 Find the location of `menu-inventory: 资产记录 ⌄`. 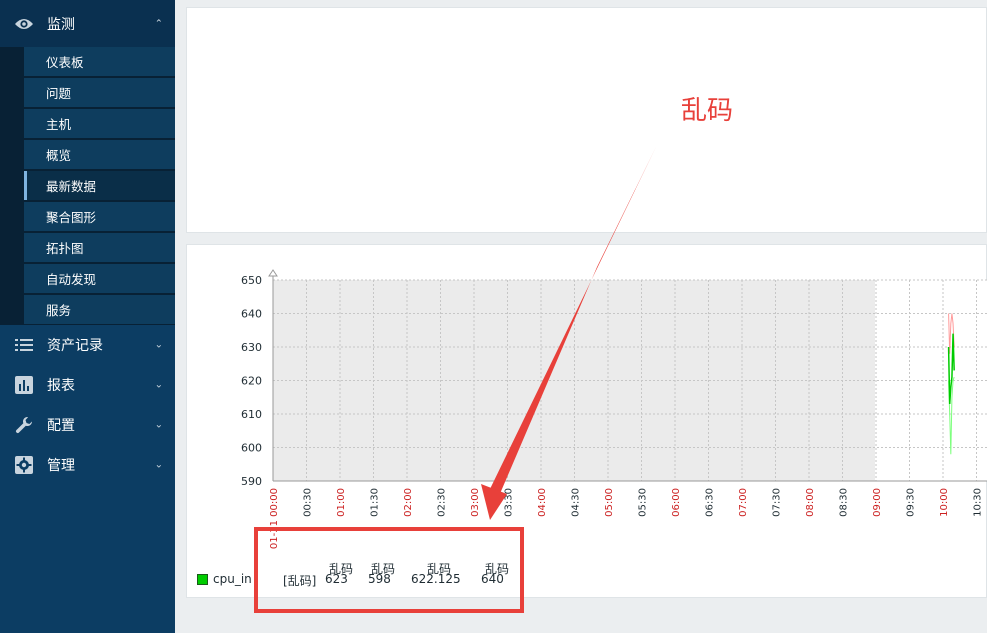

menu-inventory: 资产记录 ⌄ is located at coordinates (87, 345).